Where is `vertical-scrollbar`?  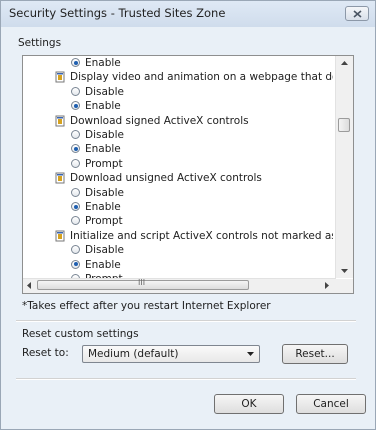
vertical-scrollbar is located at coordinates (344, 167).